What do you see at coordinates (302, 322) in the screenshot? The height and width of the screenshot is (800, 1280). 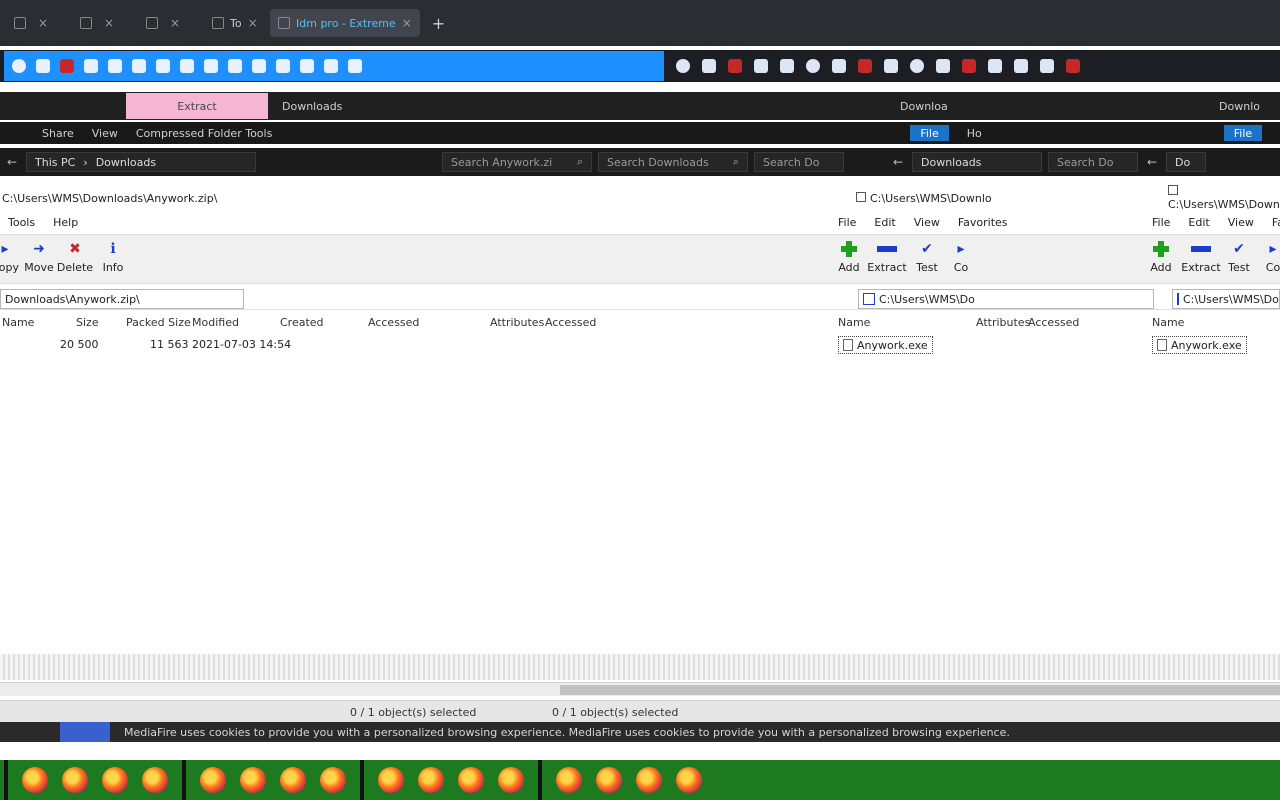 I see `column-header-created: Created` at bounding box center [302, 322].